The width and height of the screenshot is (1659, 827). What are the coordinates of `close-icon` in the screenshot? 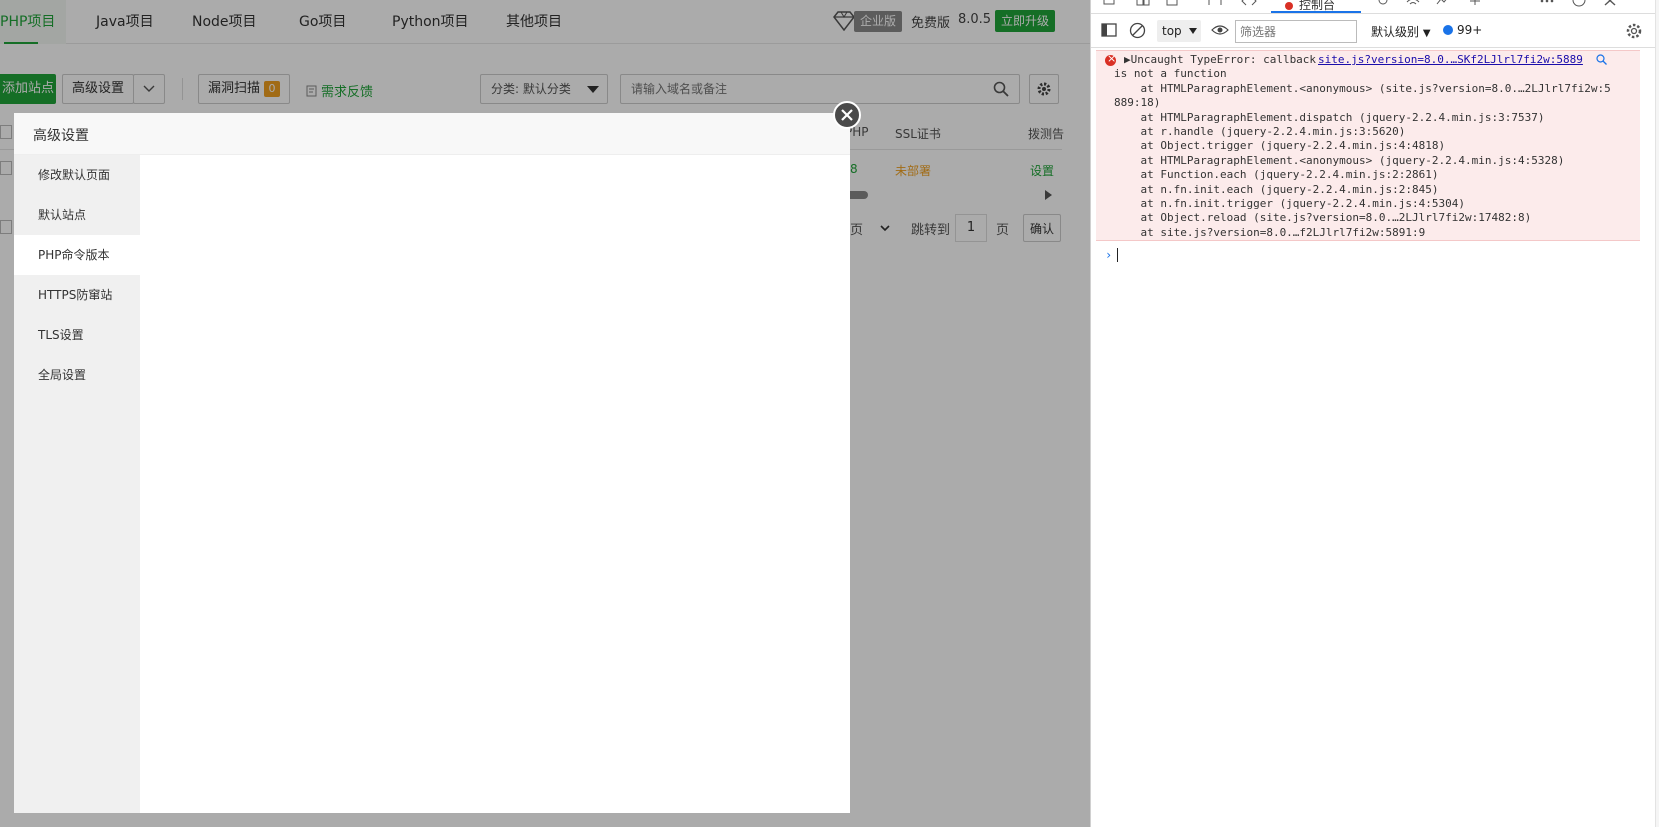 It's located at (847, 115).